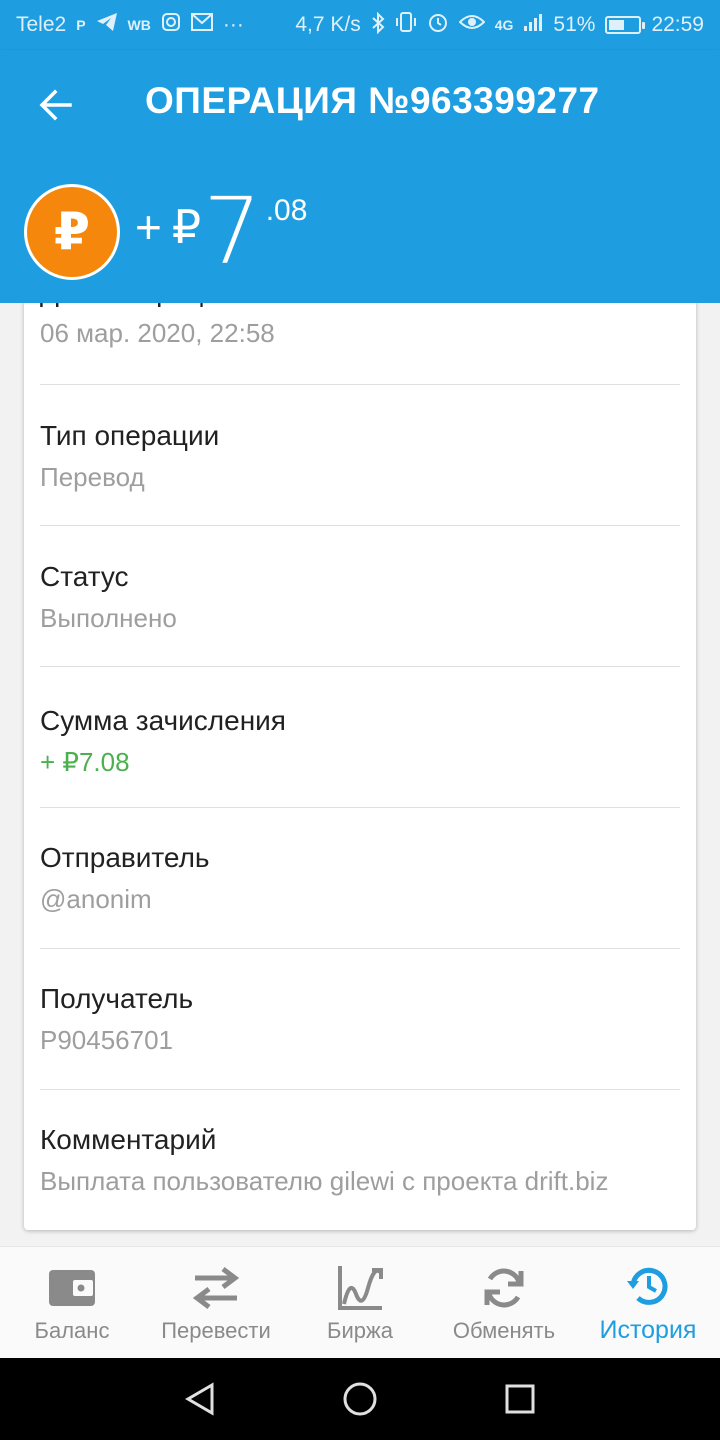 Image resolution: width=720 pixels, height=1440 pixels. What do you see at coordinates (96, 899) in the screenshot?
I see `detail-value: @anonim` at bounding box center [96, 899].